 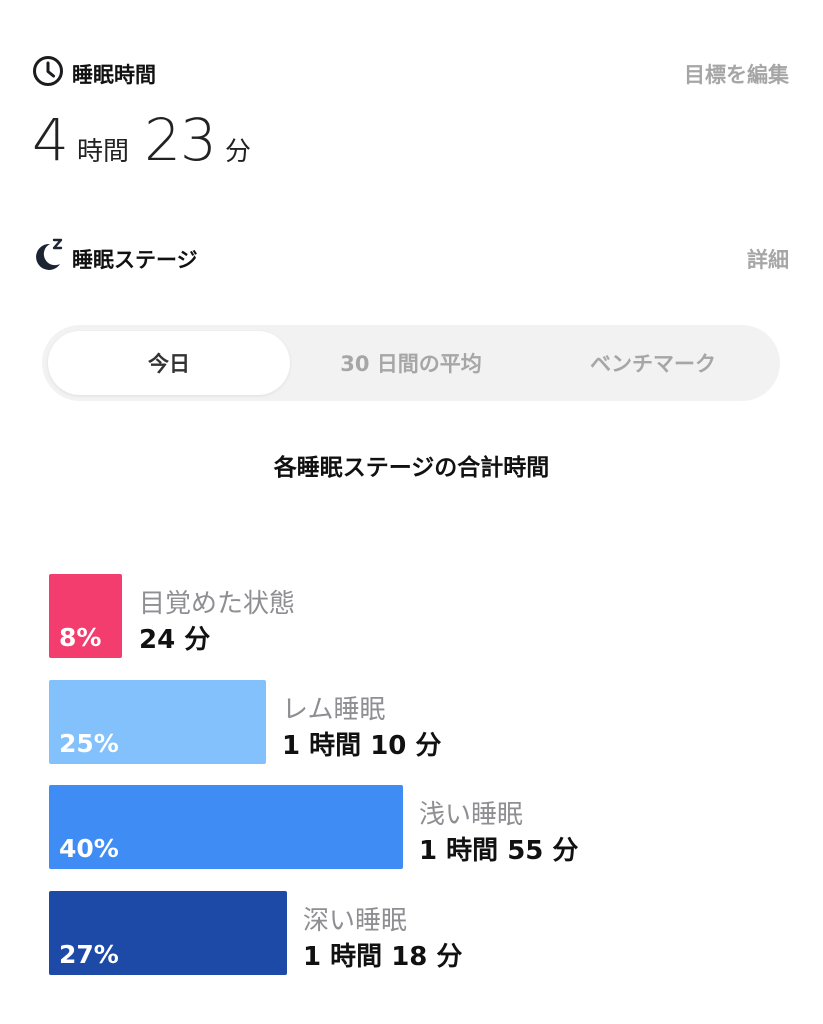 I want to click on awake-percent: 8%, so click(x=80, y=637).